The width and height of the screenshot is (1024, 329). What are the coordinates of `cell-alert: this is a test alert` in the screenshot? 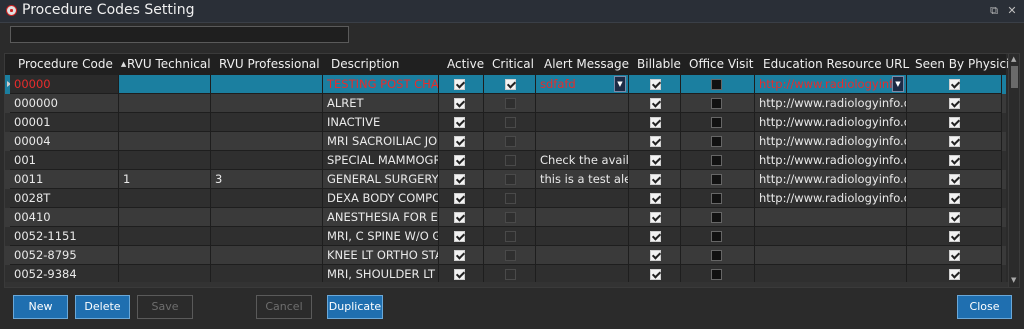 It's located at (582, 179).